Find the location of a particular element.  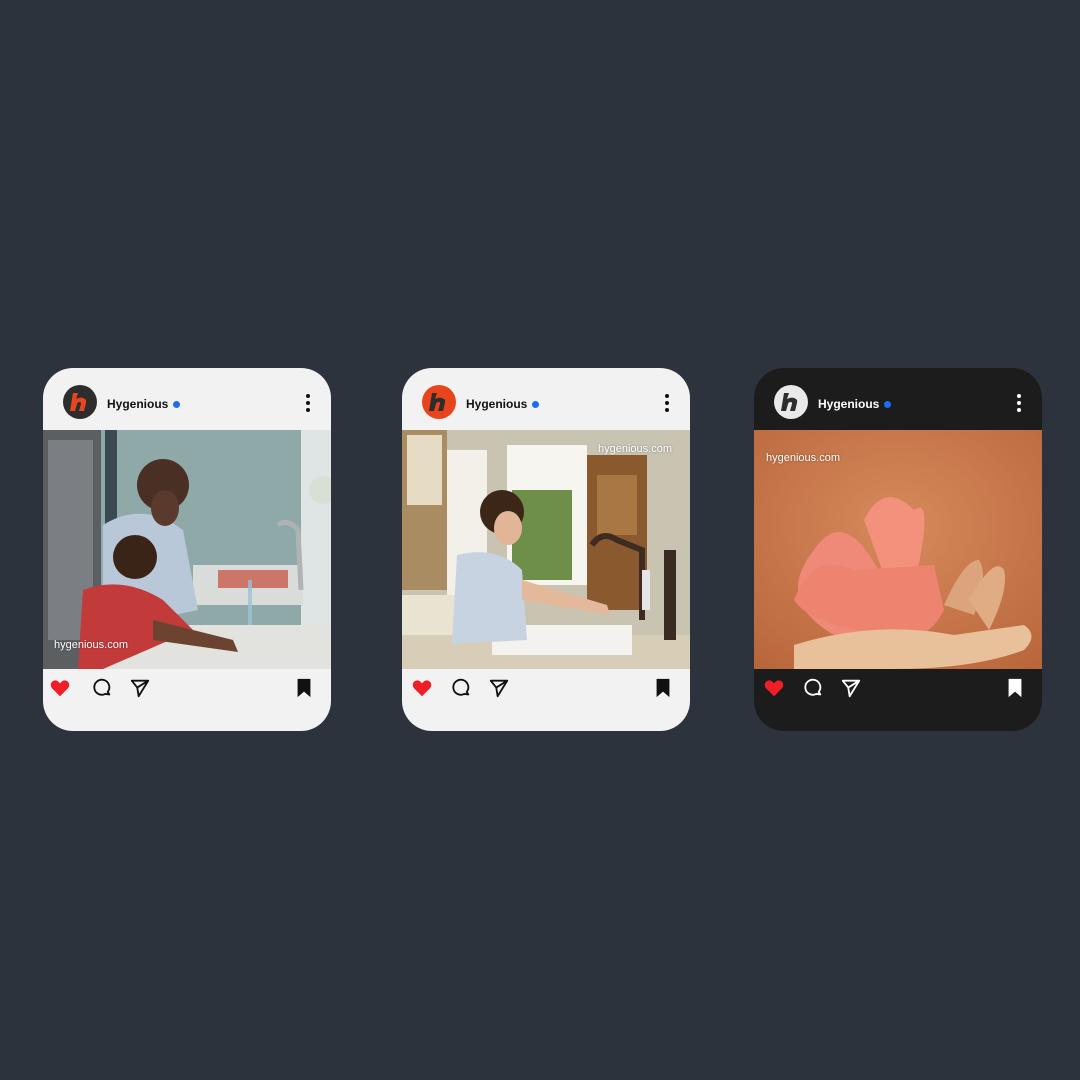

post-card-2: Hygenious hygenious.com is located at coordinates (546, 549).